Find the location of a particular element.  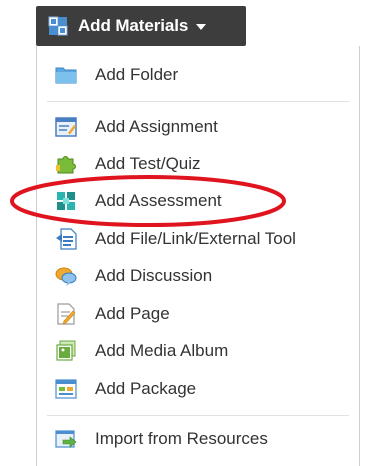

menu-item-label: Add Assignment is located at coordinates (156, 126).